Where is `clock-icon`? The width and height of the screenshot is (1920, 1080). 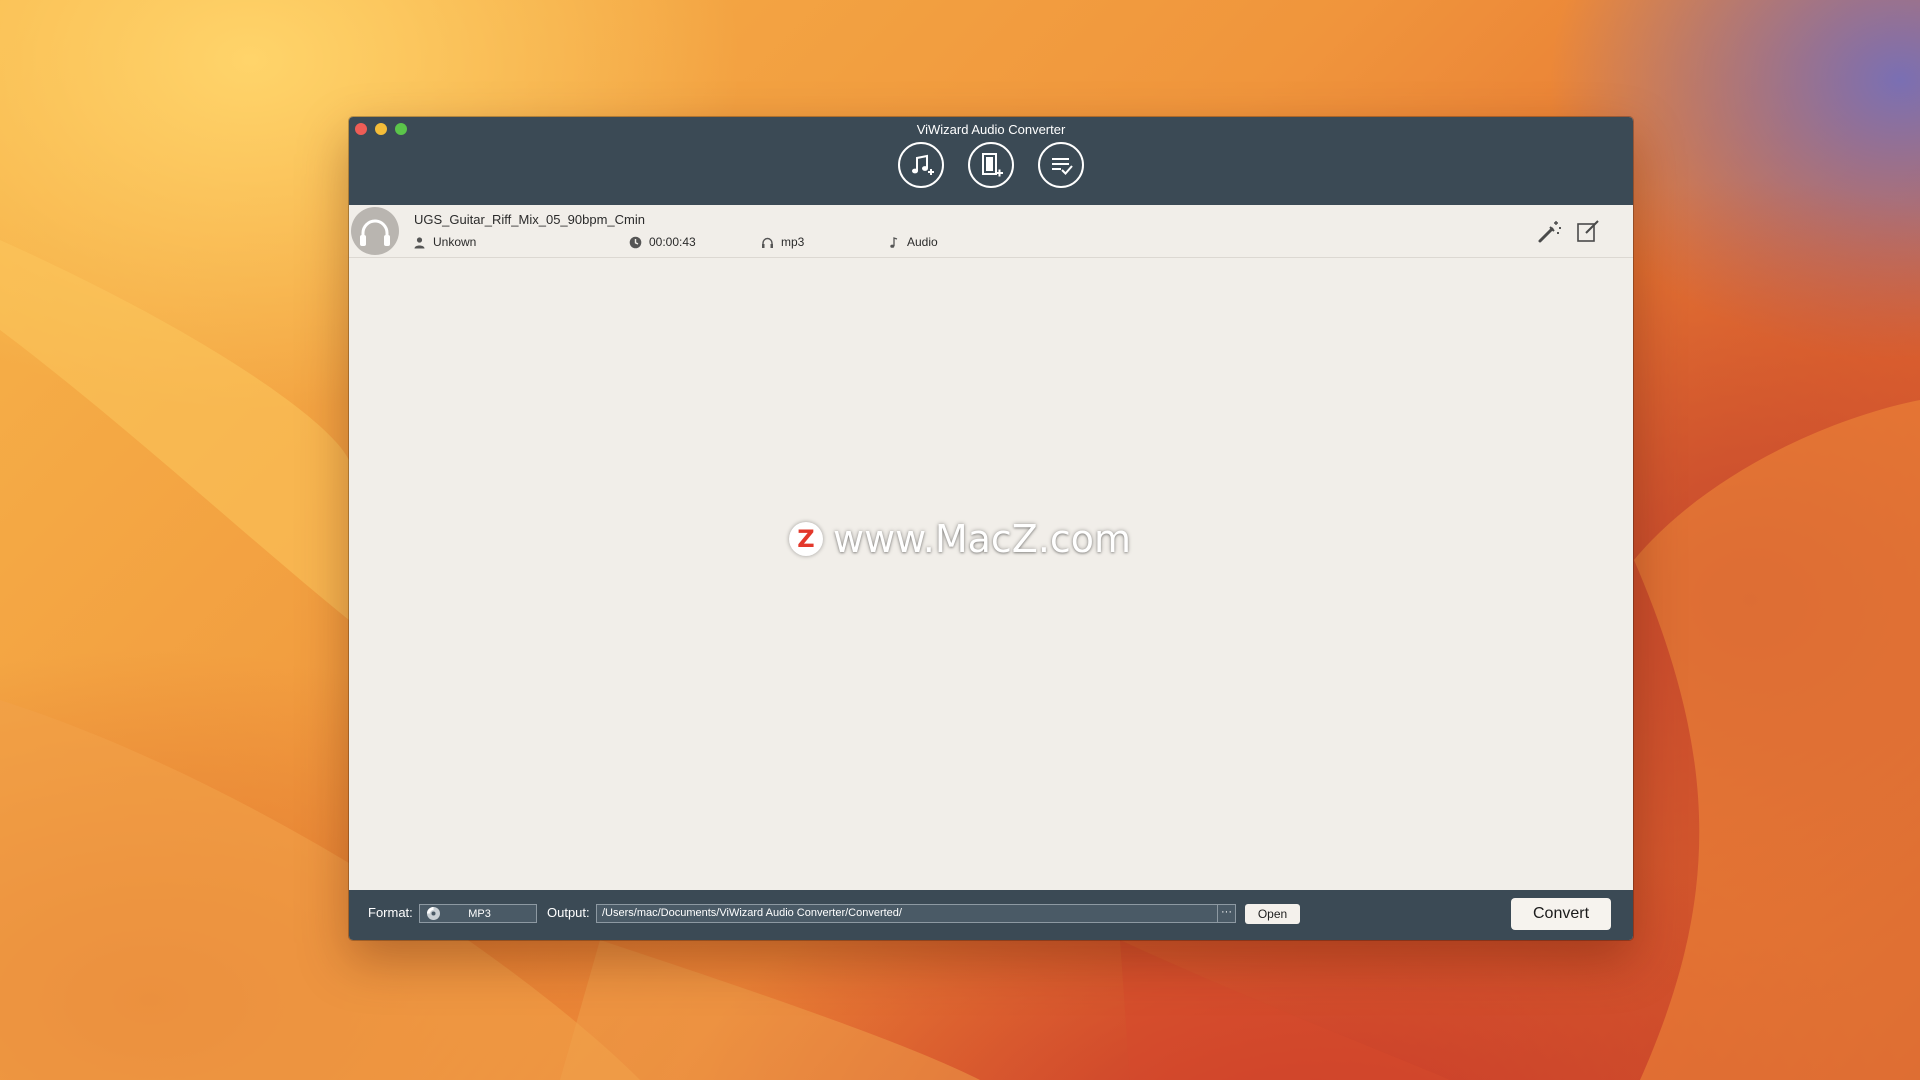
clock-icon is located at coordinates (635, 242).